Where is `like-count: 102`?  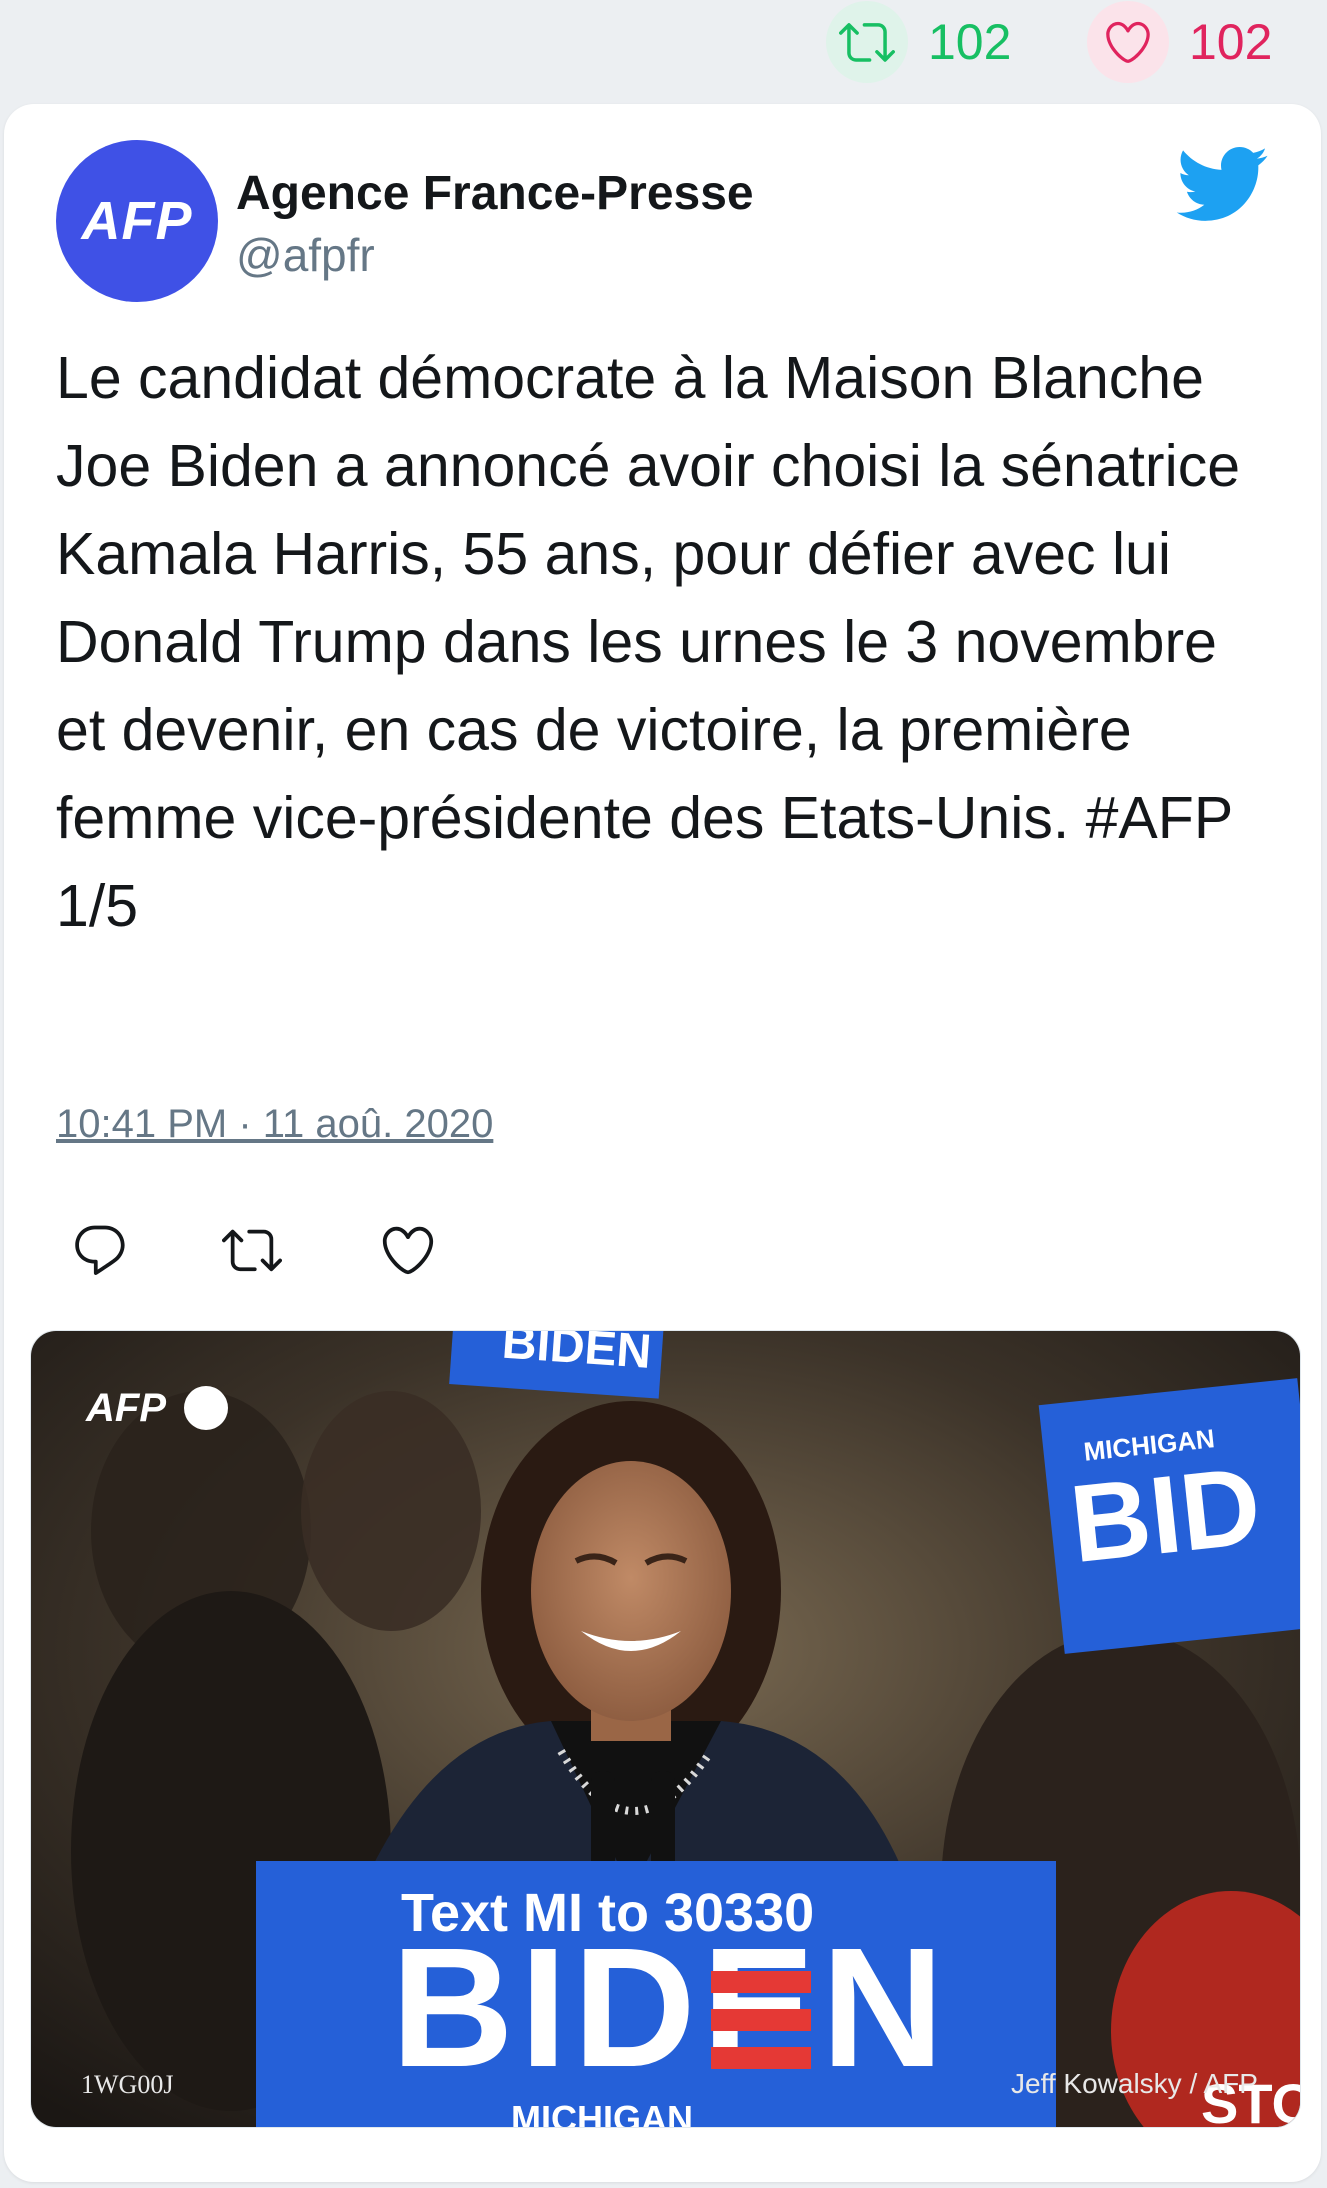 like-count: 102 is located at coordinates (1231, 42).